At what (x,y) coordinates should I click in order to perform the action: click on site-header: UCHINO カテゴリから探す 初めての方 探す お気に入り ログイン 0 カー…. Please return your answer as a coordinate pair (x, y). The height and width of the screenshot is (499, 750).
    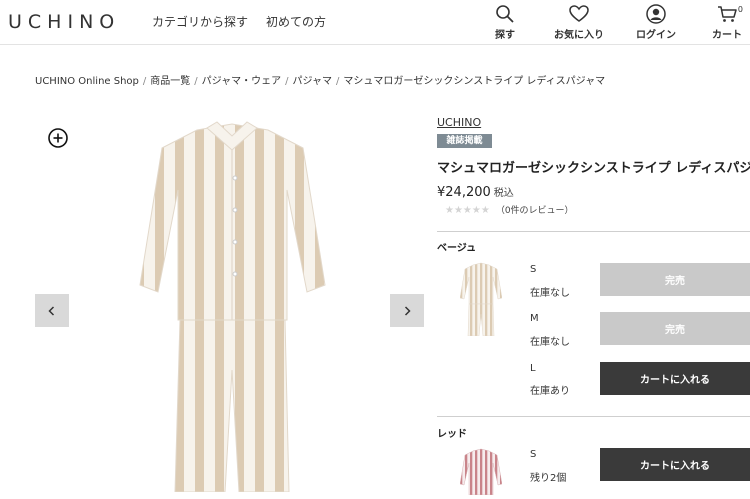
    Looking at the image, I should click on (375, 22).